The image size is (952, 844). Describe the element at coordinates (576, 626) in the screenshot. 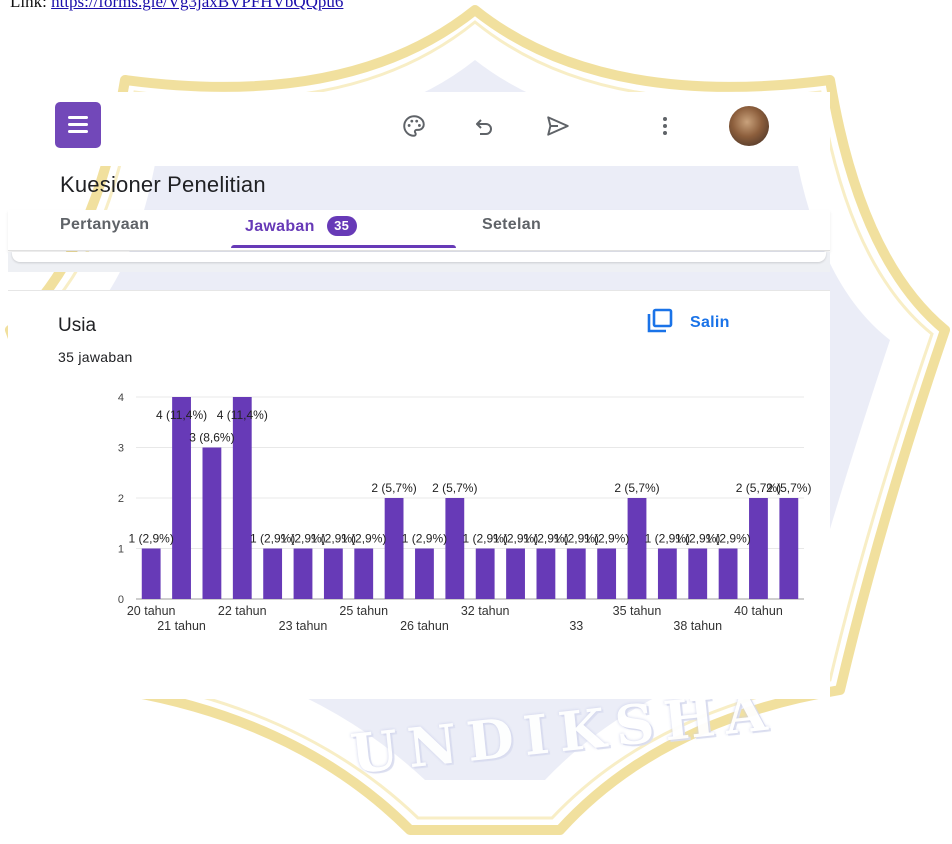

I see `x-tick-label: 33` at that location.